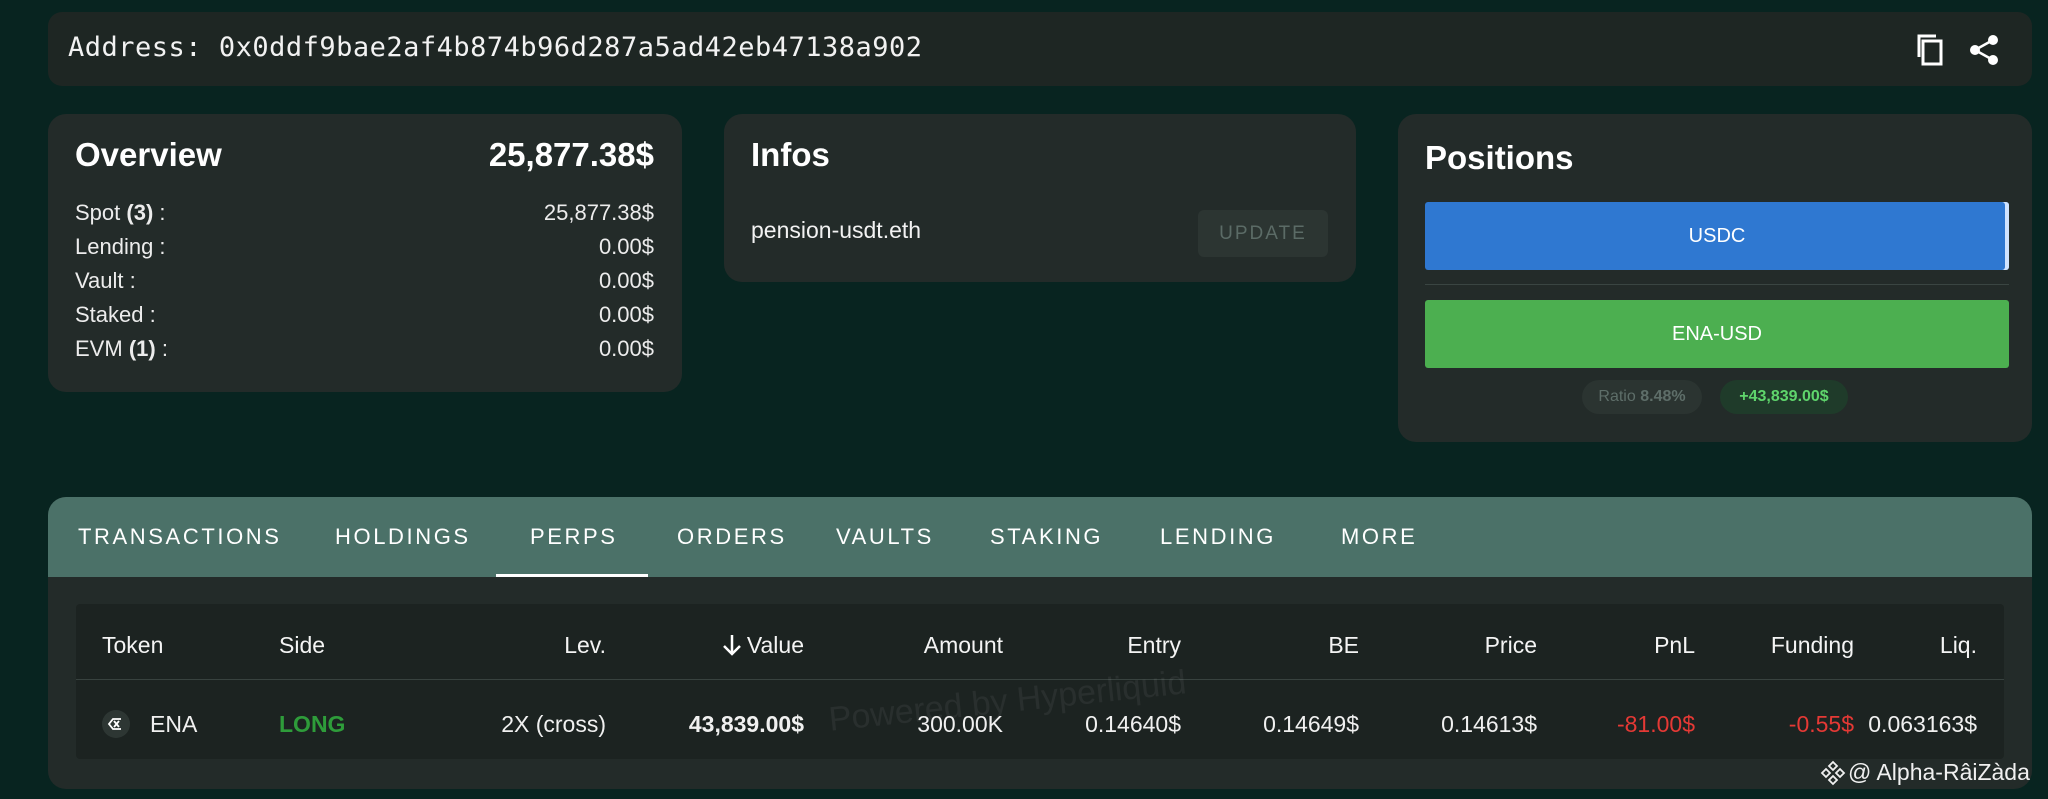 Image resolution: width=2048 pixels, height=799 pixels. Describe the element at coordinates (762, 645) in the screenshot. I see `col-value: Value` at that location.